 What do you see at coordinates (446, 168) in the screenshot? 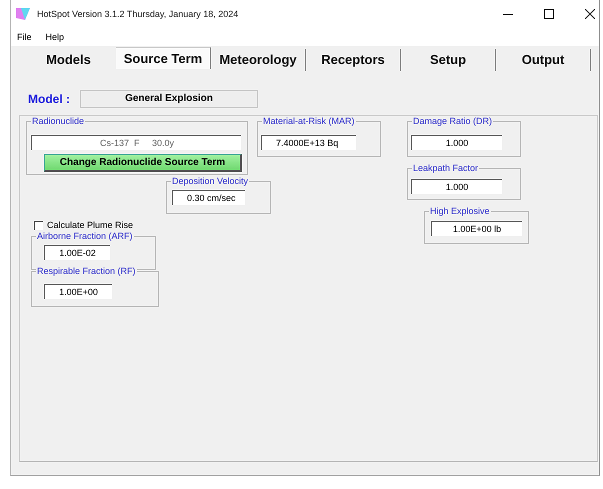
I see `group-title: Leakpath Factor` at bounding box center [446, 168].